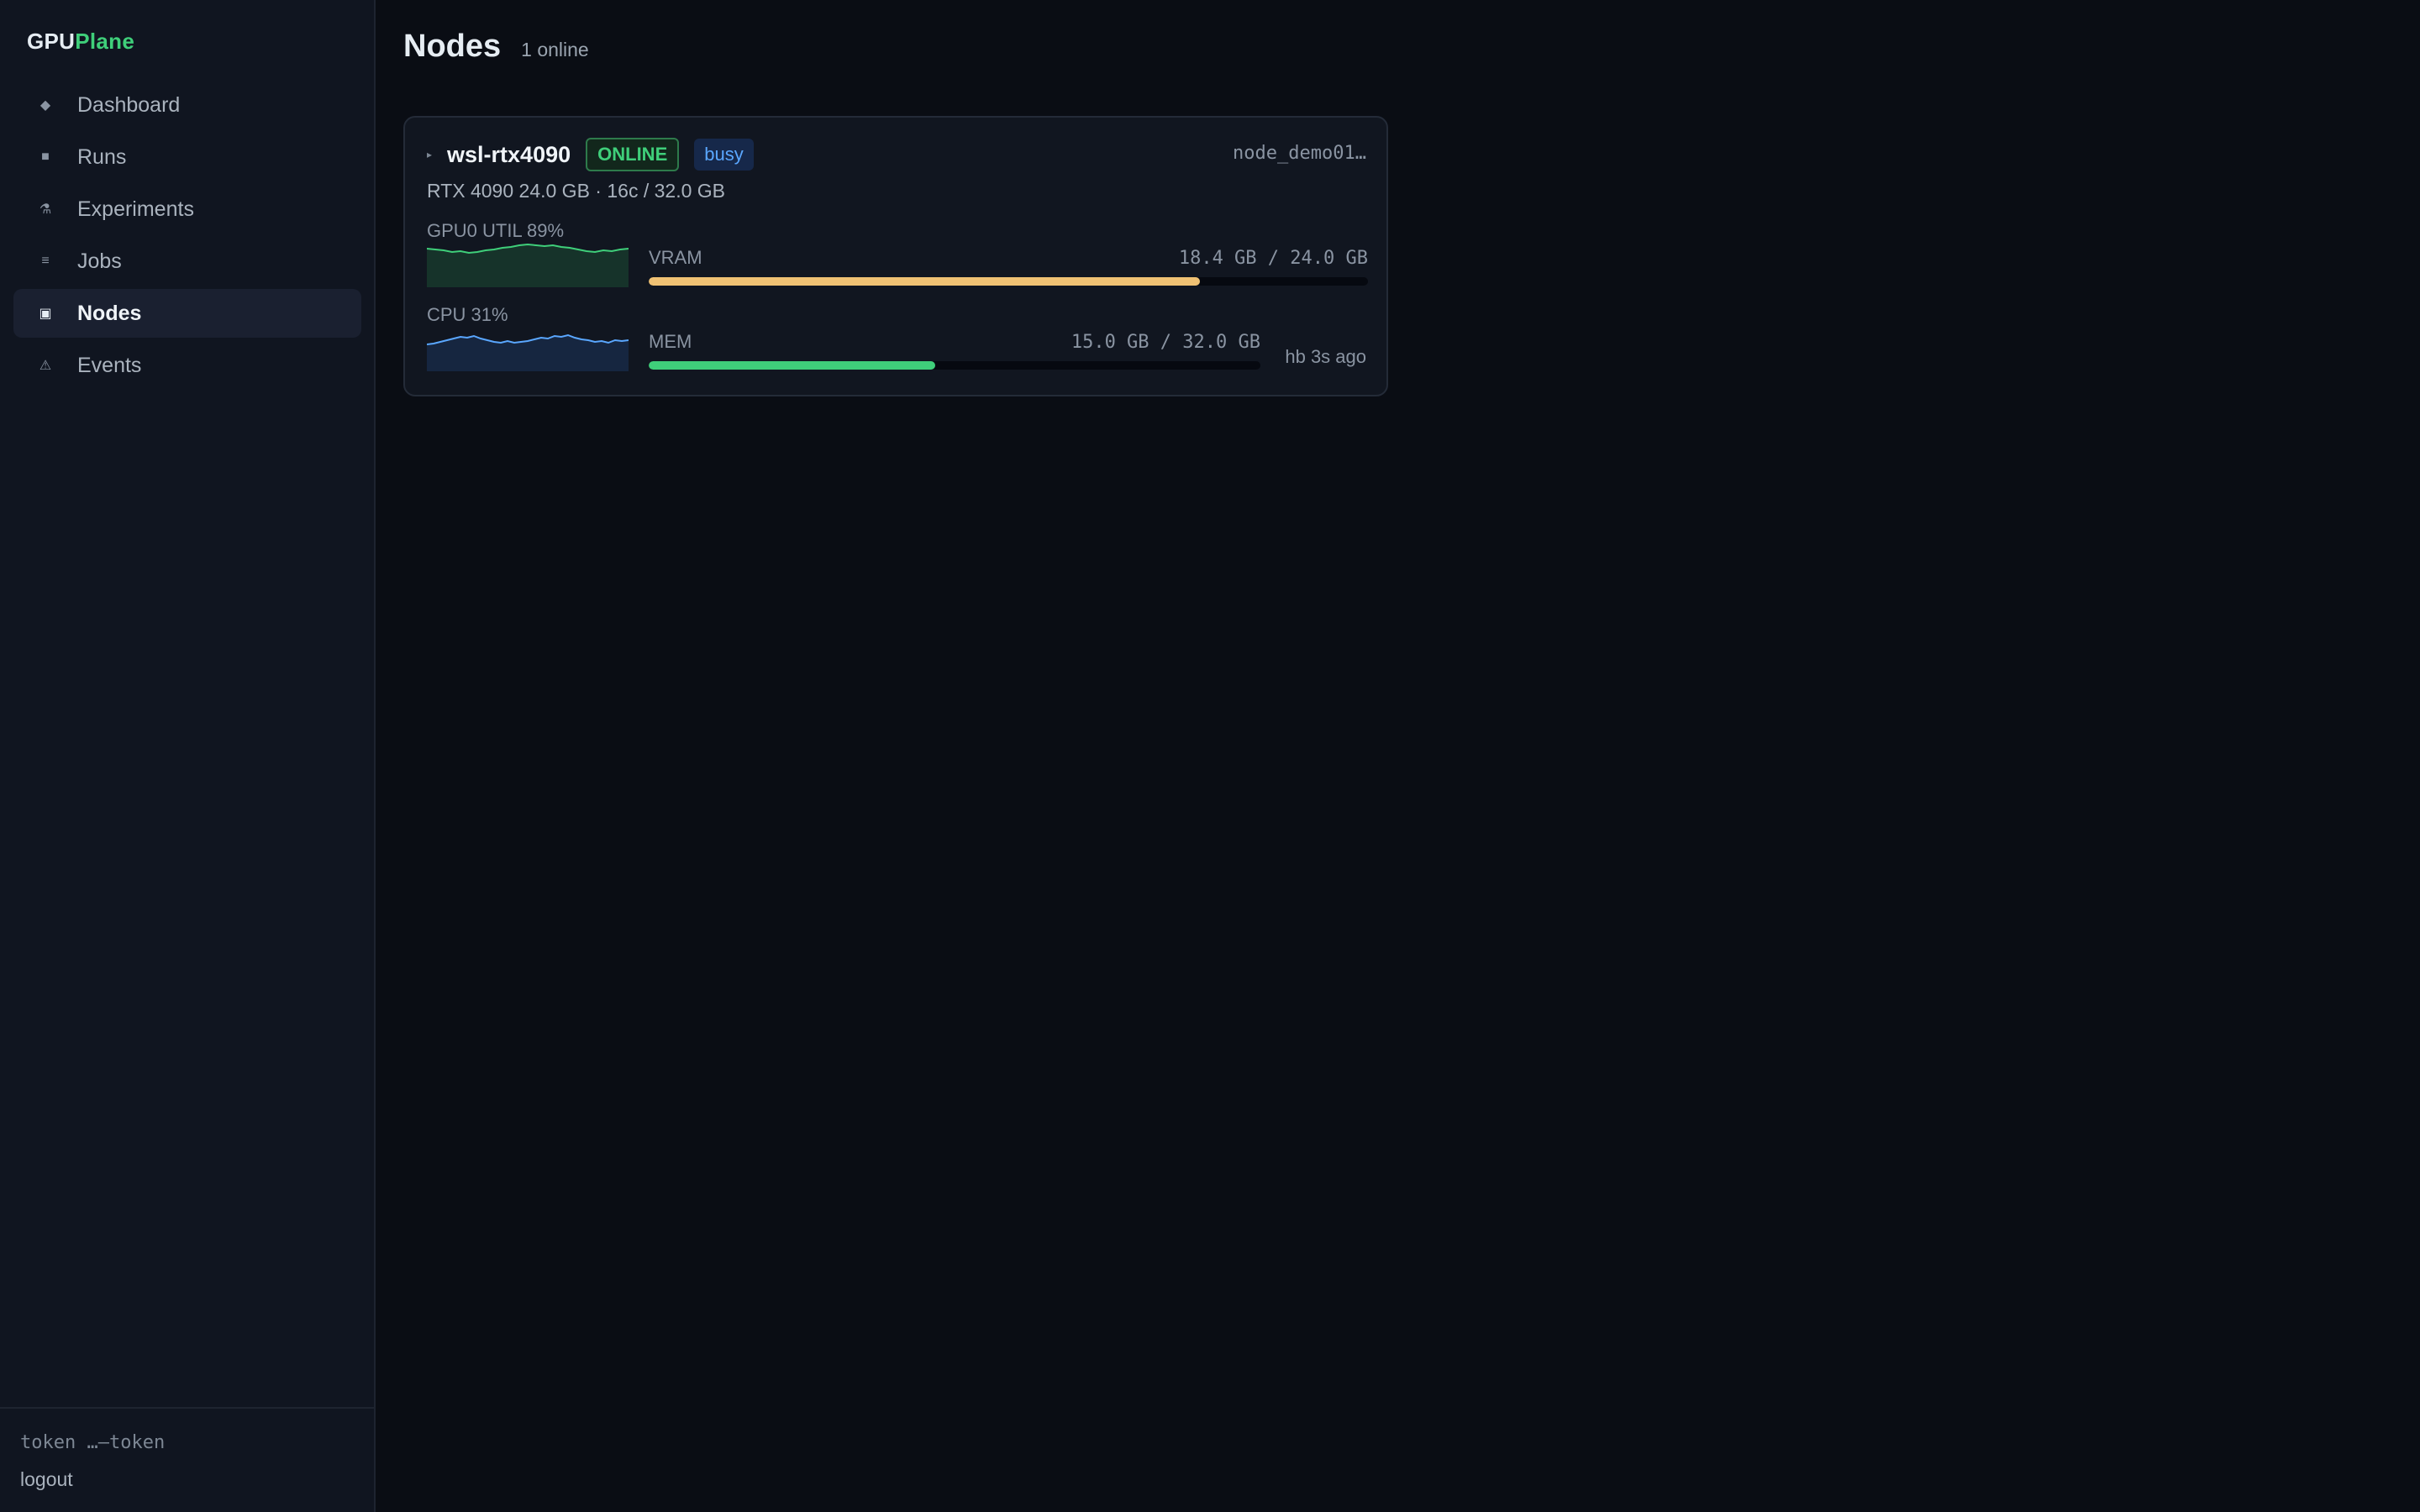 This screenshot has width=2420, height=1512. What do you see at coordinates (187, 261) in the screenshot?
I see `sidebar-item-jobs: ≡ Jobs` at bounding box center [187, 261].